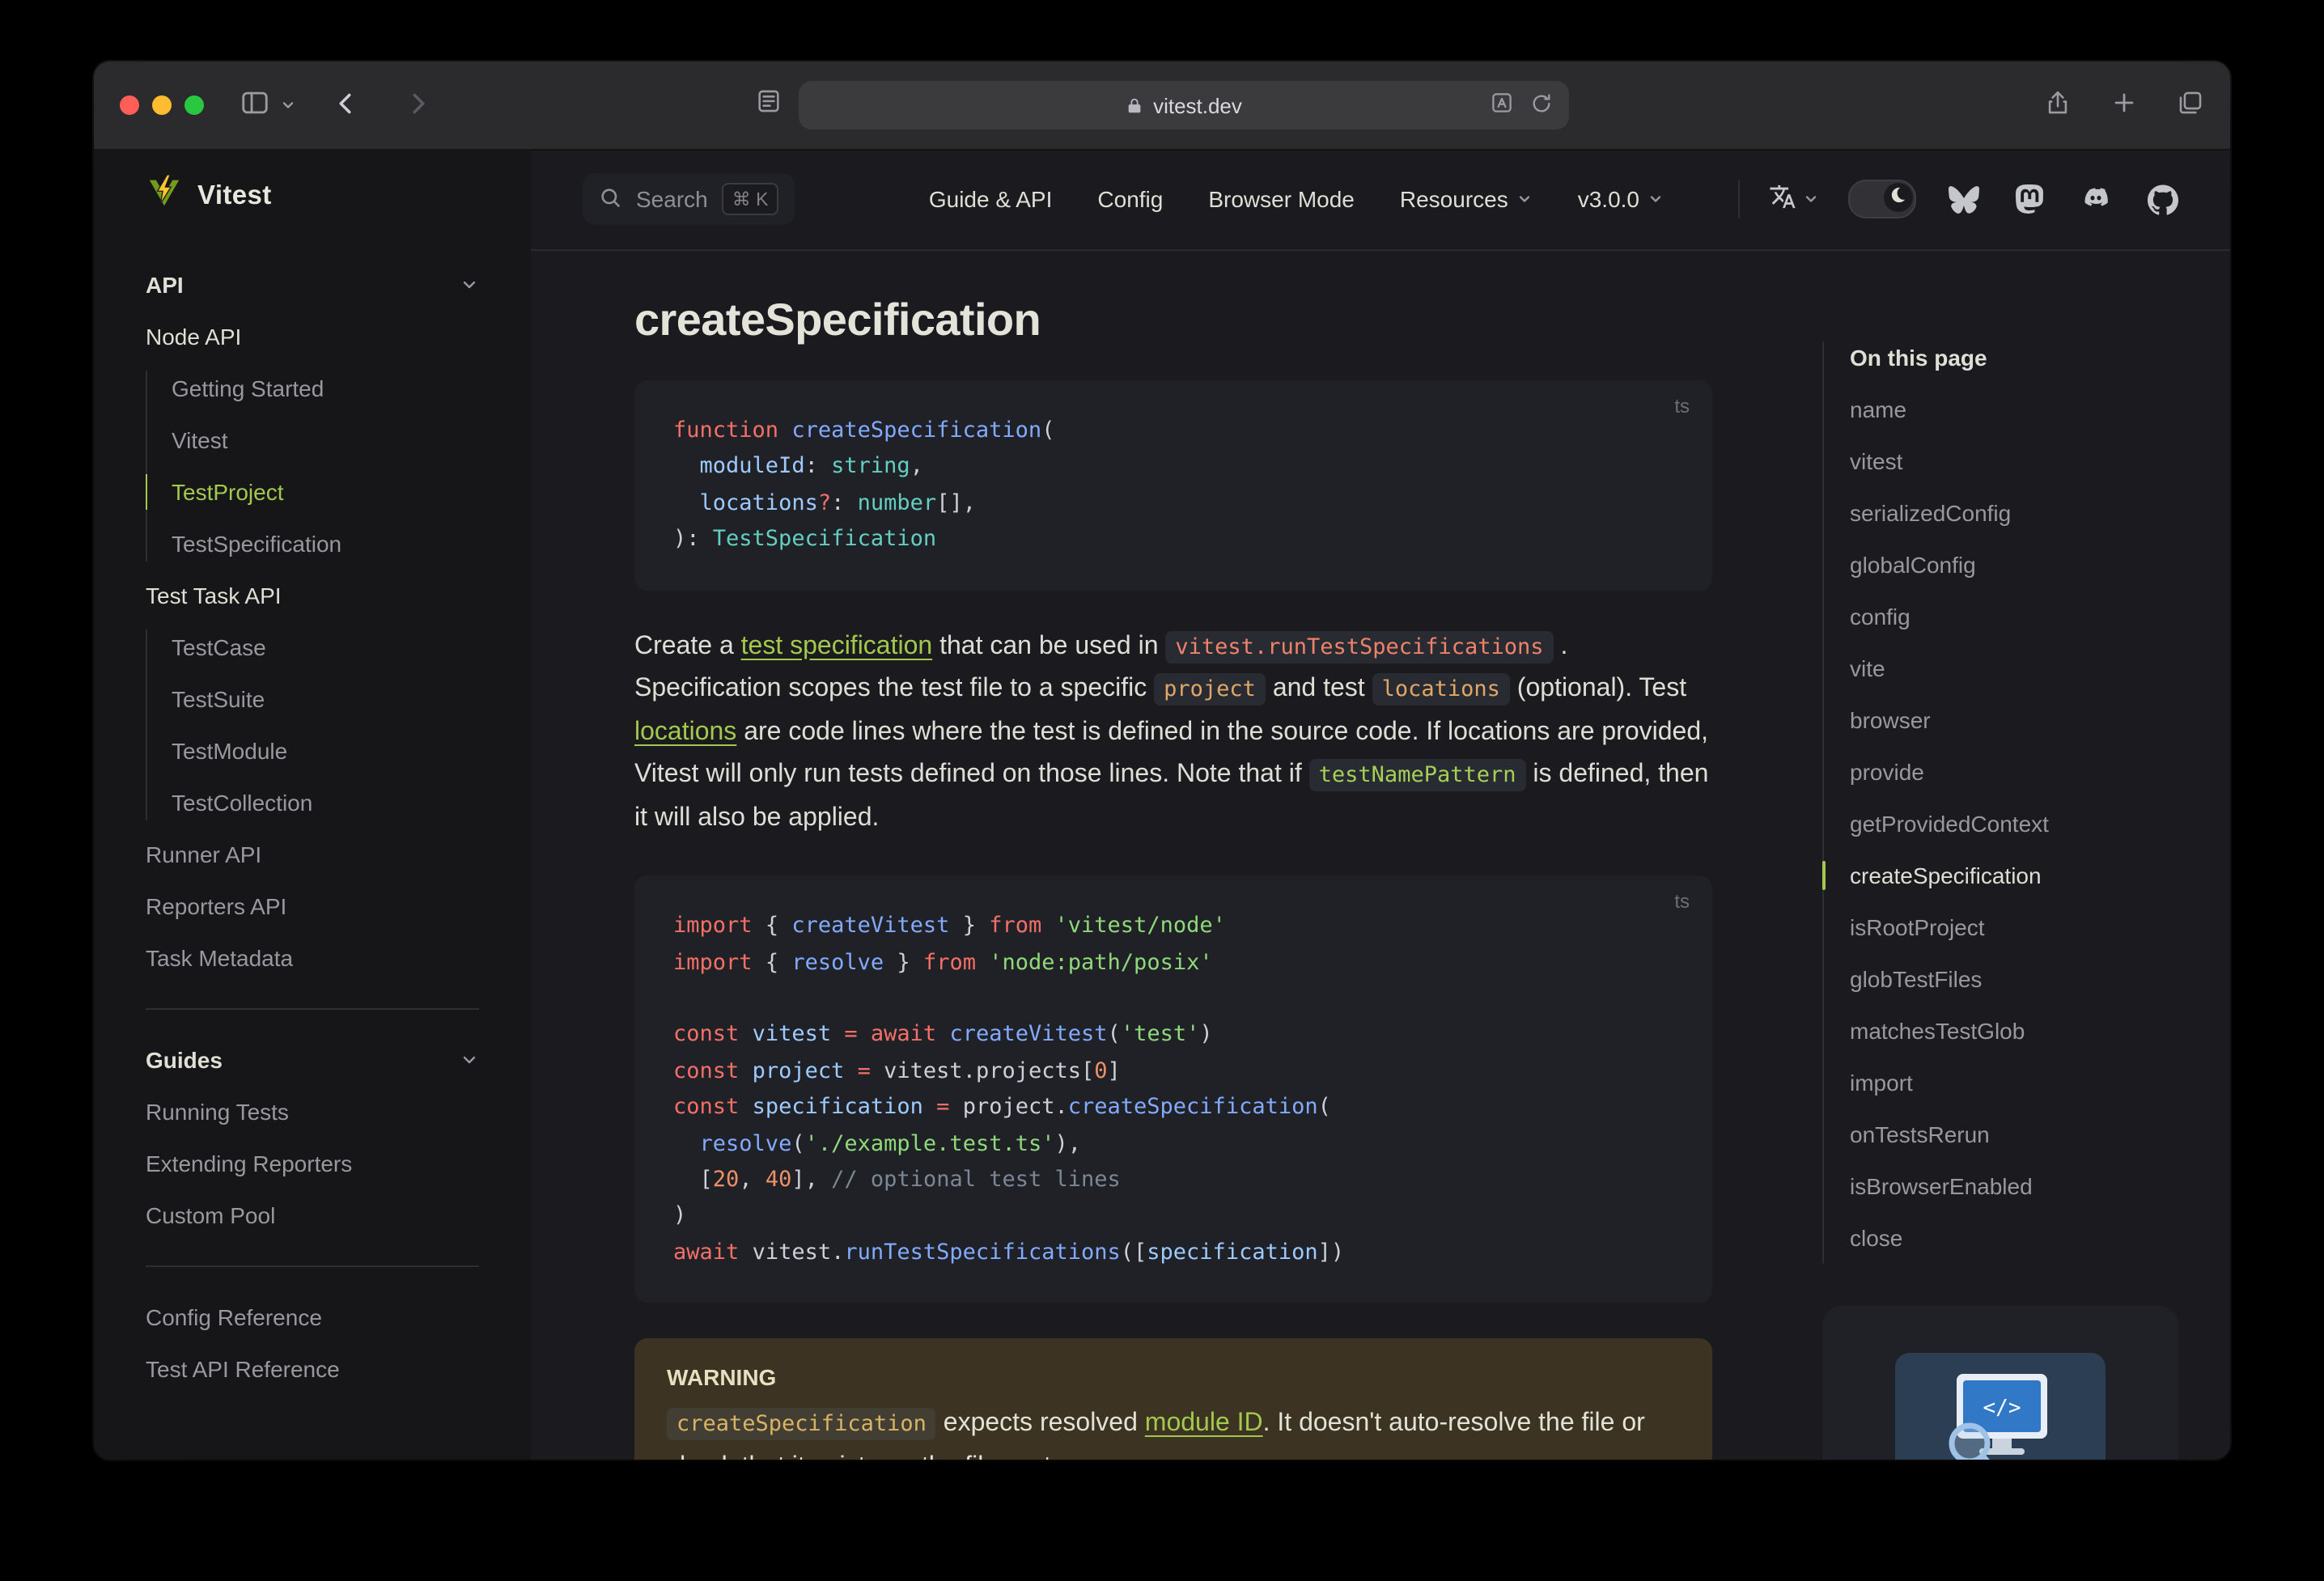 The image size is (2324, 1581). I want to click on address-bar: vitest.dev, so click(1184, 105).